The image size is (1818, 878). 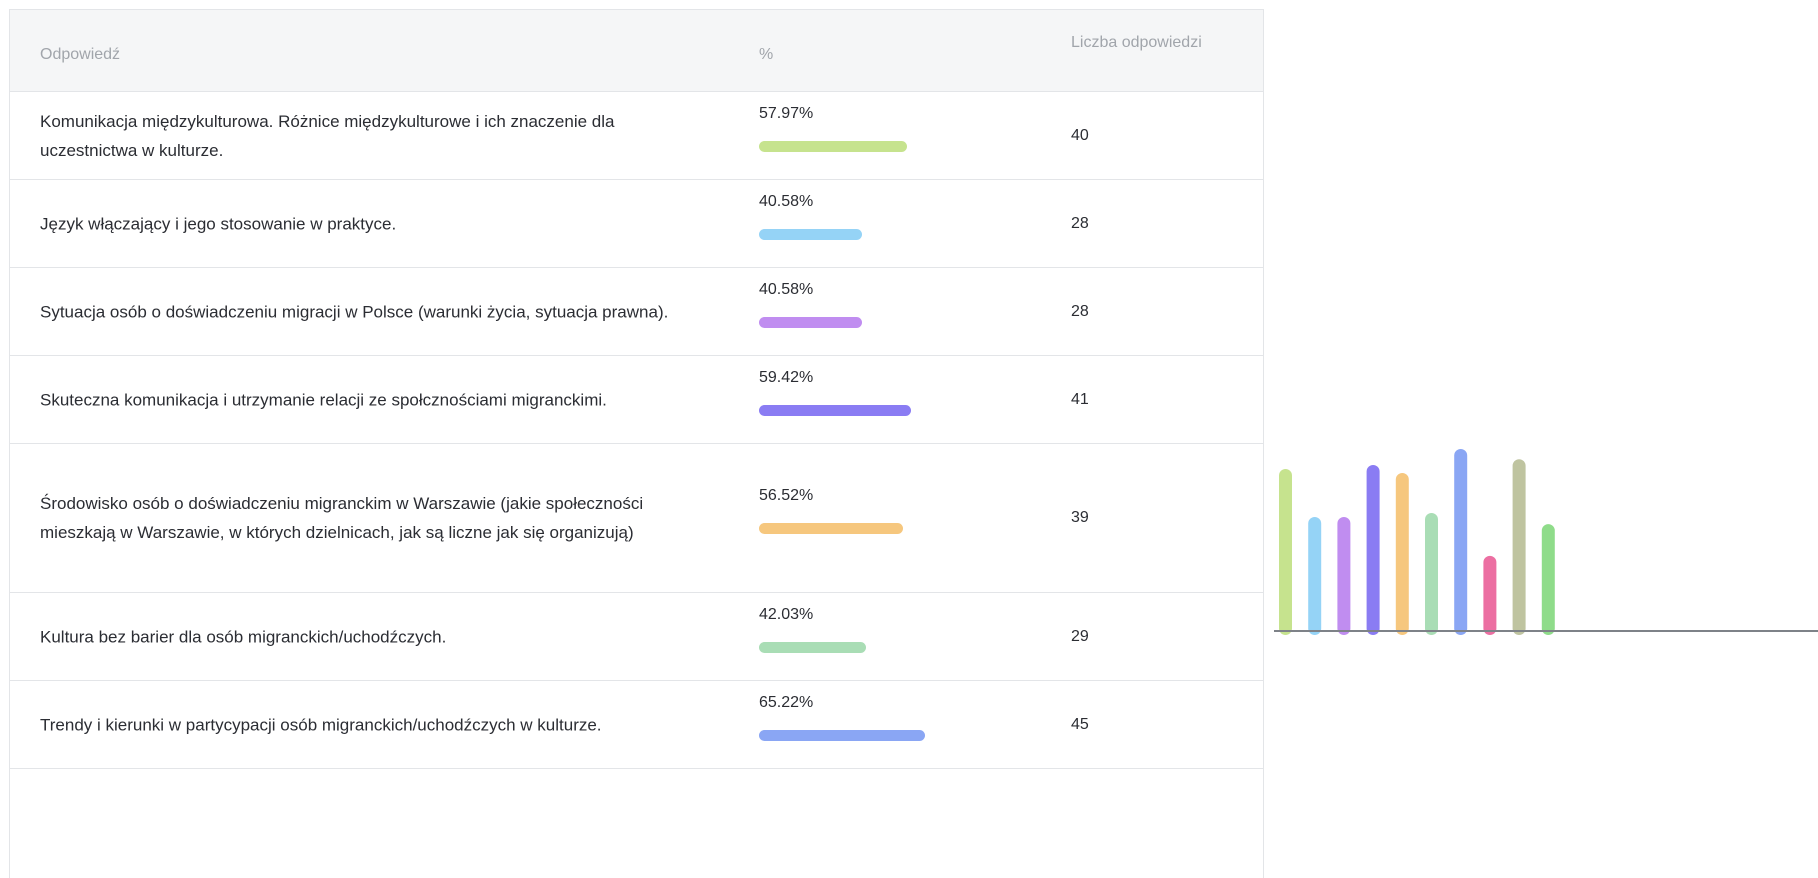 I want to click on table-header: Odpowiedź % Liczba odpowiedzi, so click(x=636, y=51).